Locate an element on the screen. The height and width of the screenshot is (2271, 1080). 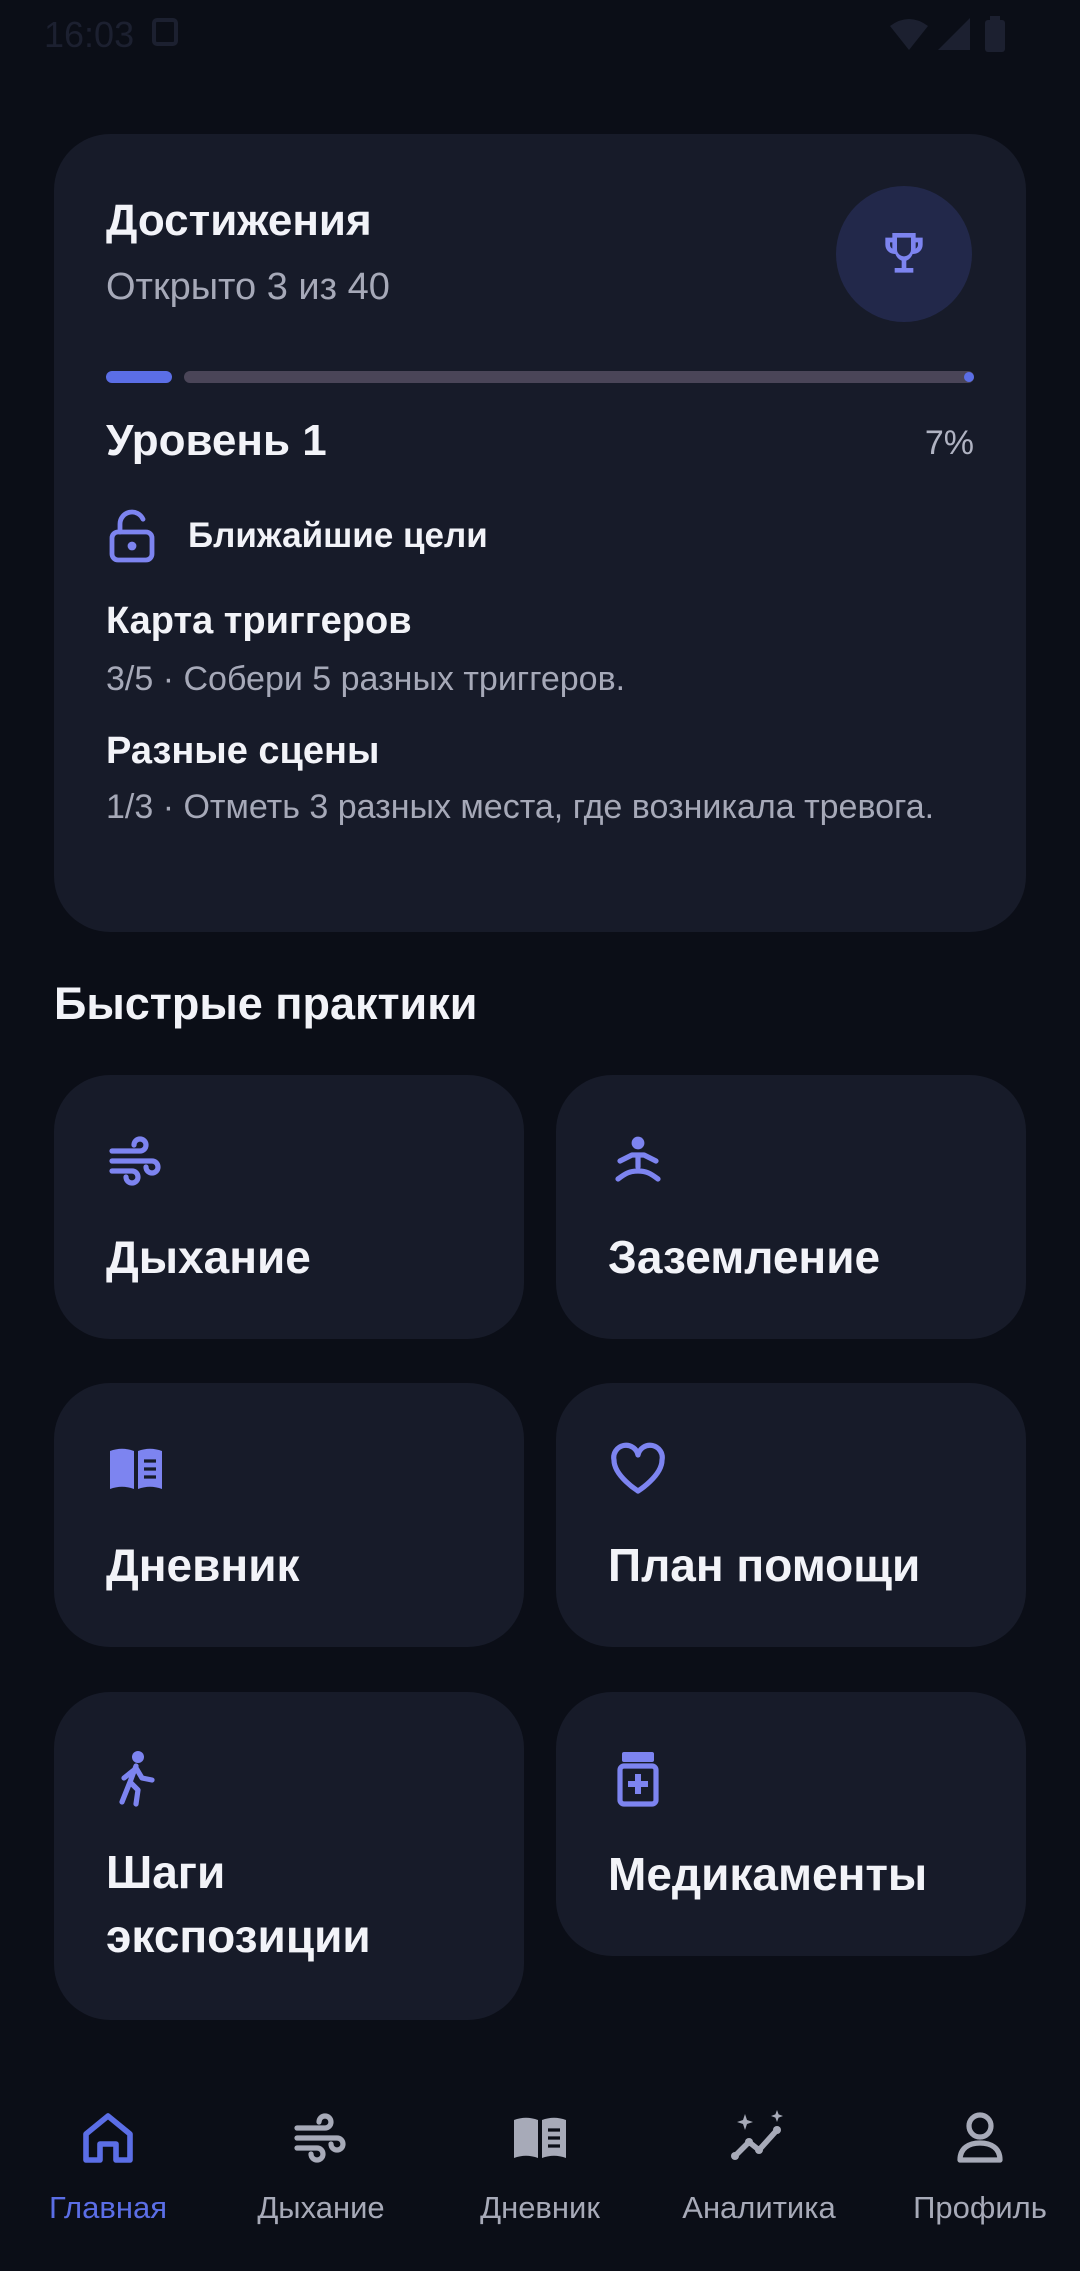
practice-tile-help-plan: План помощи is located at coordinates (791, 1515).